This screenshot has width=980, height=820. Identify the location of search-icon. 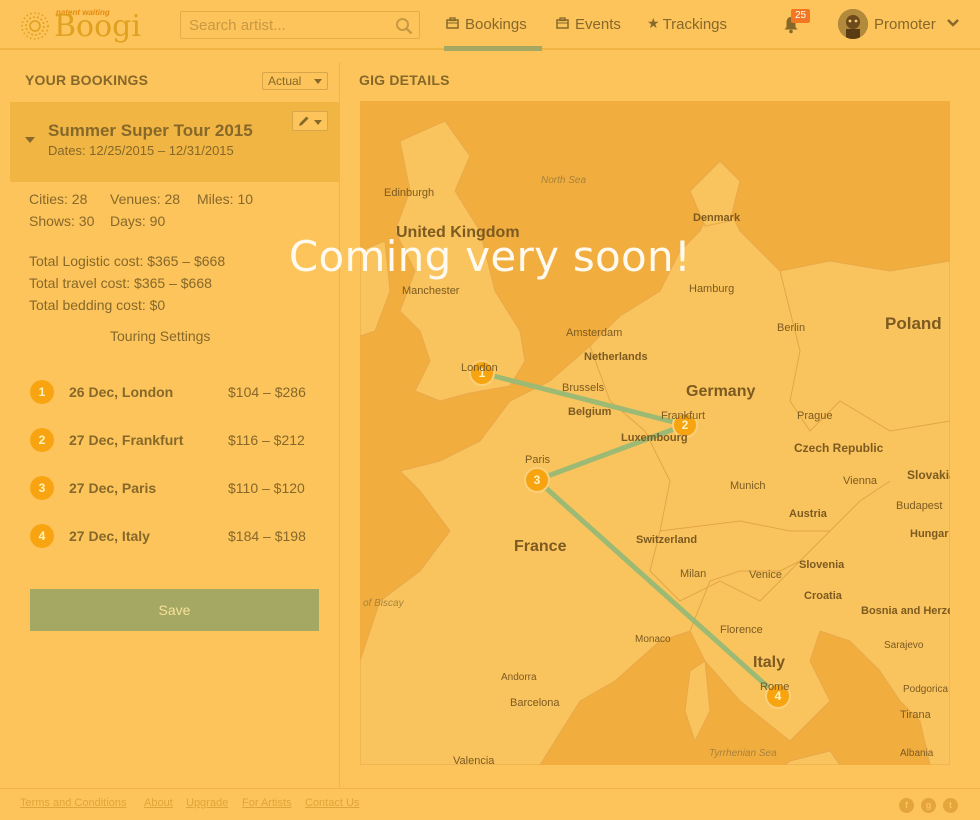
(404, 26).